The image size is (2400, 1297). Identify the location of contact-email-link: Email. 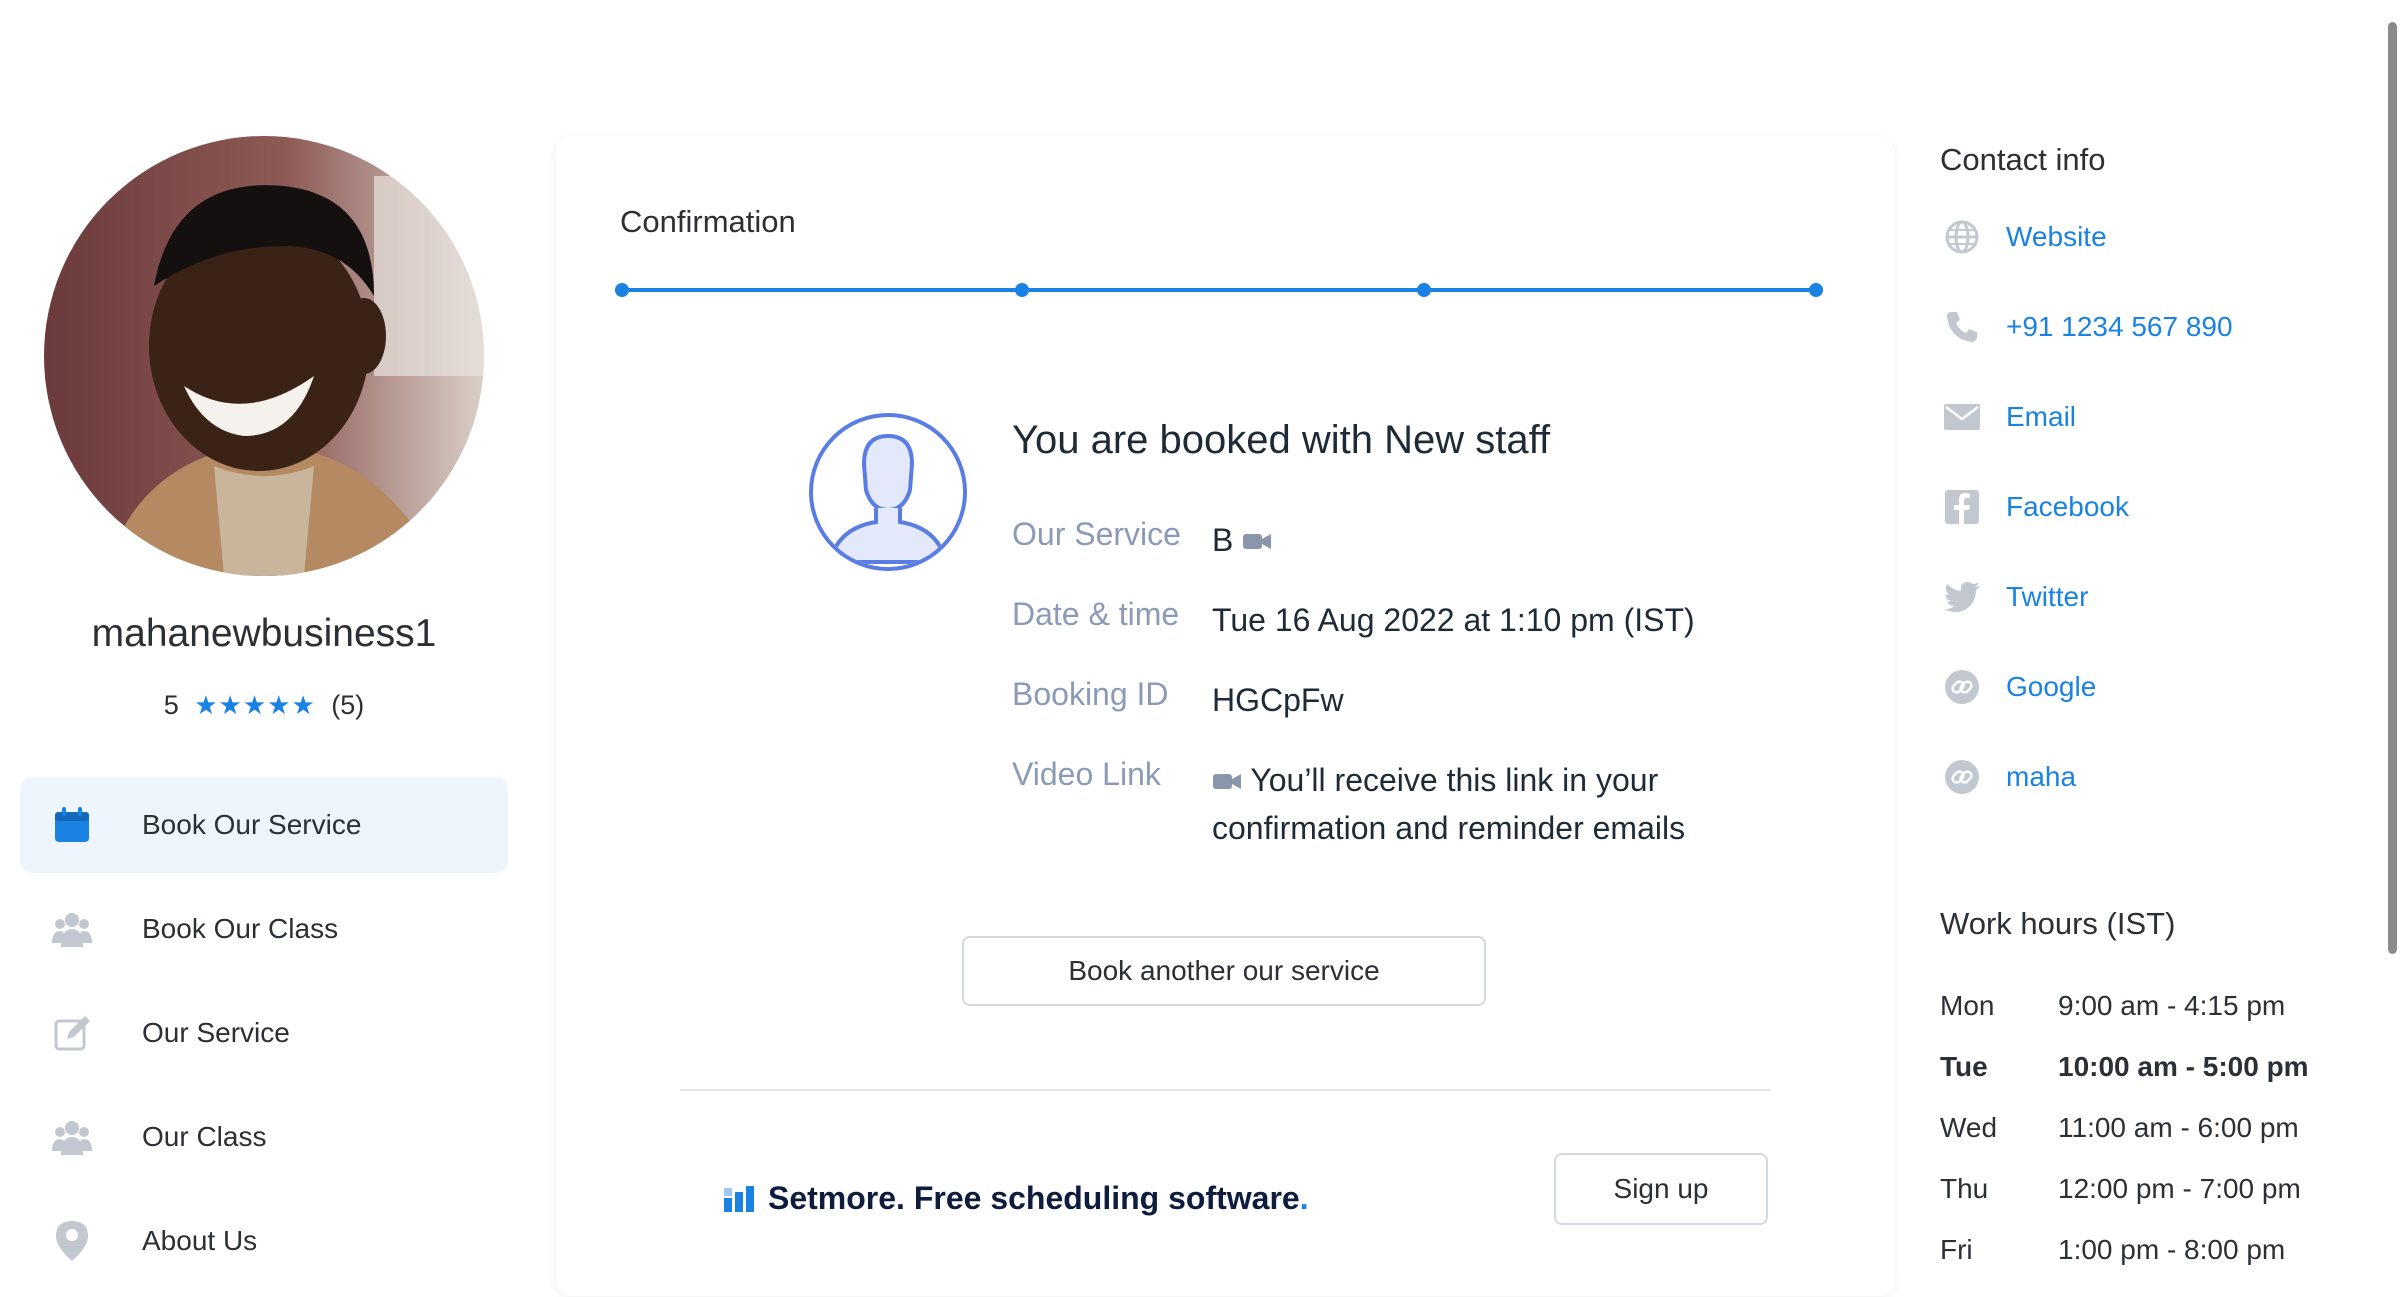
(2008, 417).